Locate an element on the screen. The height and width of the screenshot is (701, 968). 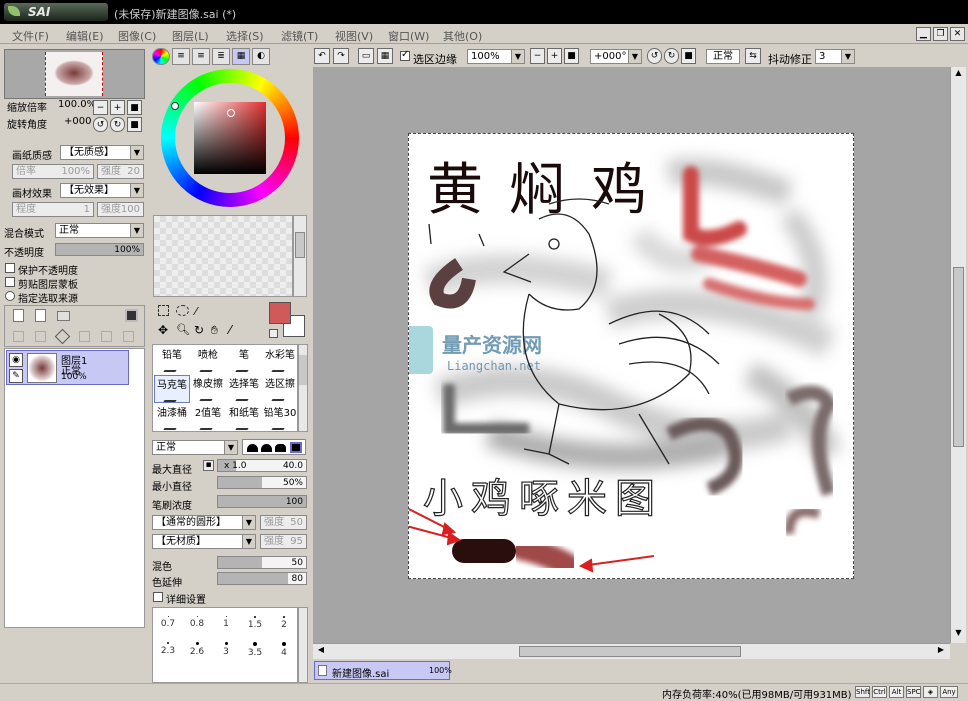
vertical-scroll-thumb is located at coordinates (958, 357).